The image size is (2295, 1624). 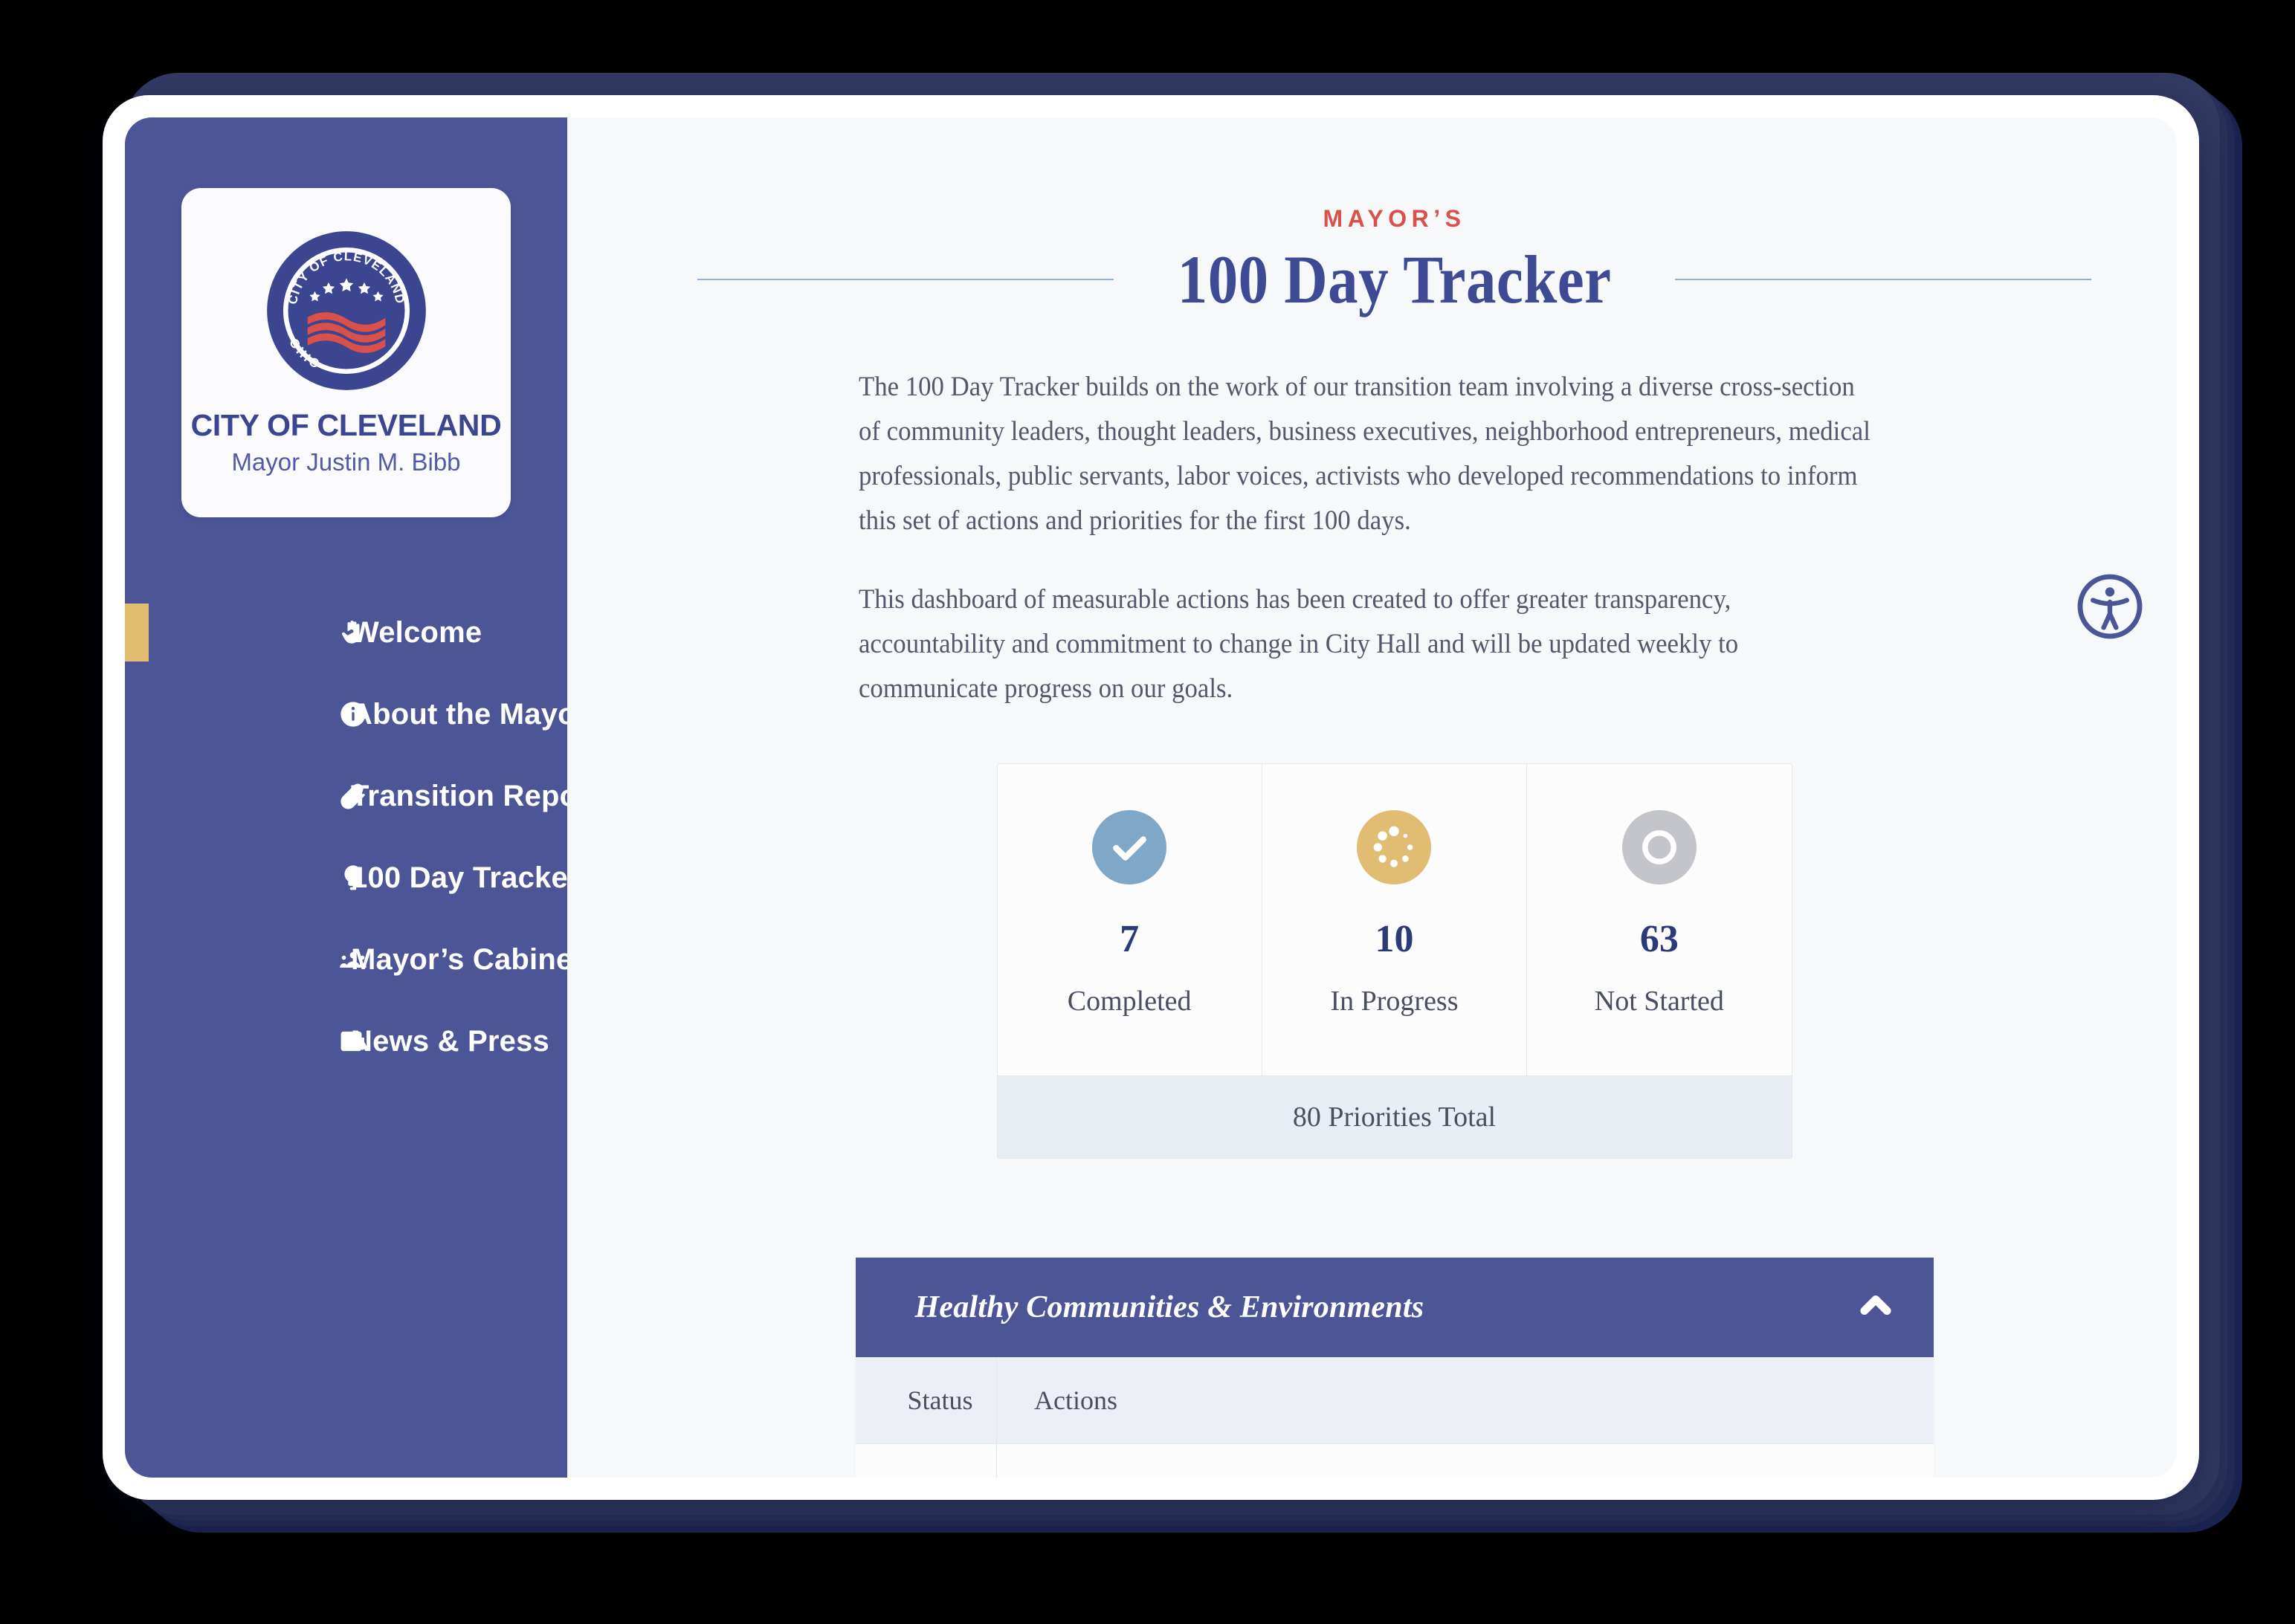 I want to click on empty-circle-icon, so click(x=1659, y=846).